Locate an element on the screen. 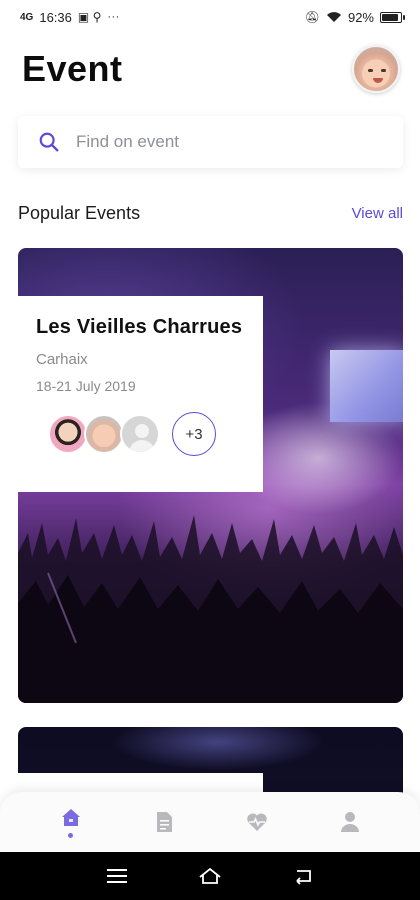  document-icon is located at coordinates (164, 822).